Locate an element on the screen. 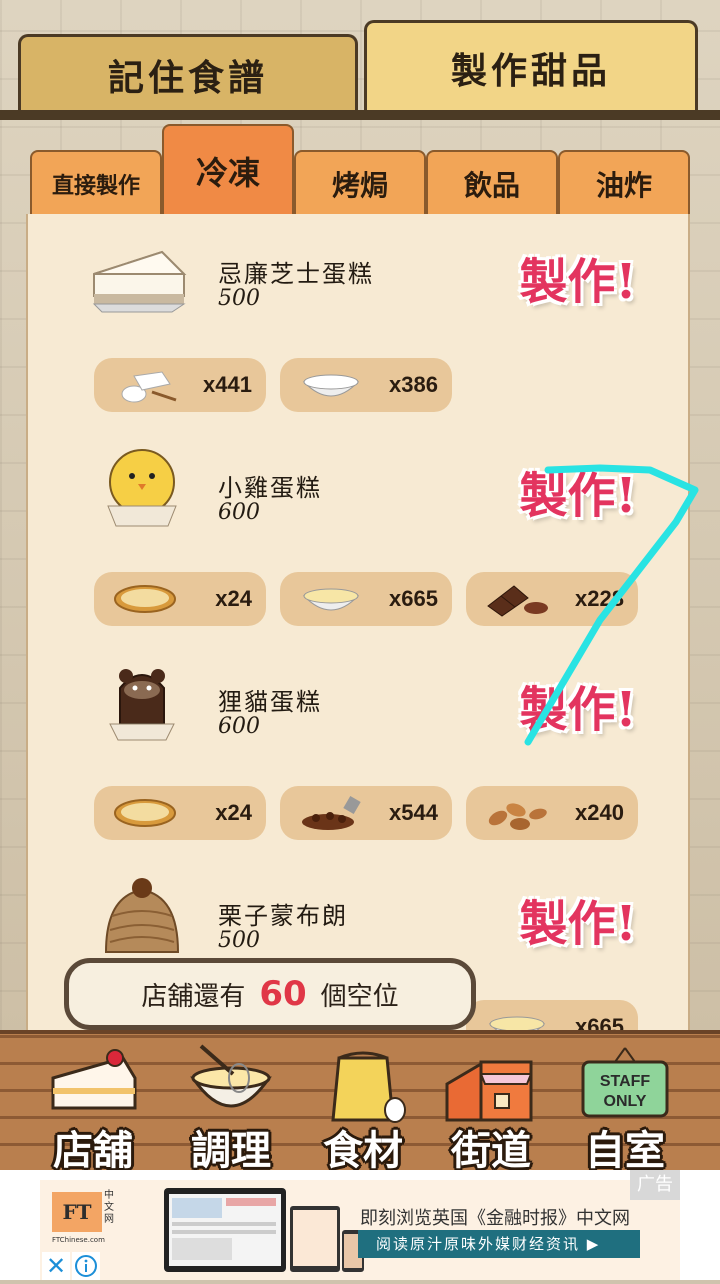 The height and width of the screenshot is (1284, 720). ft-domain: FTChinese.com is located at coordinates (78, 1240).